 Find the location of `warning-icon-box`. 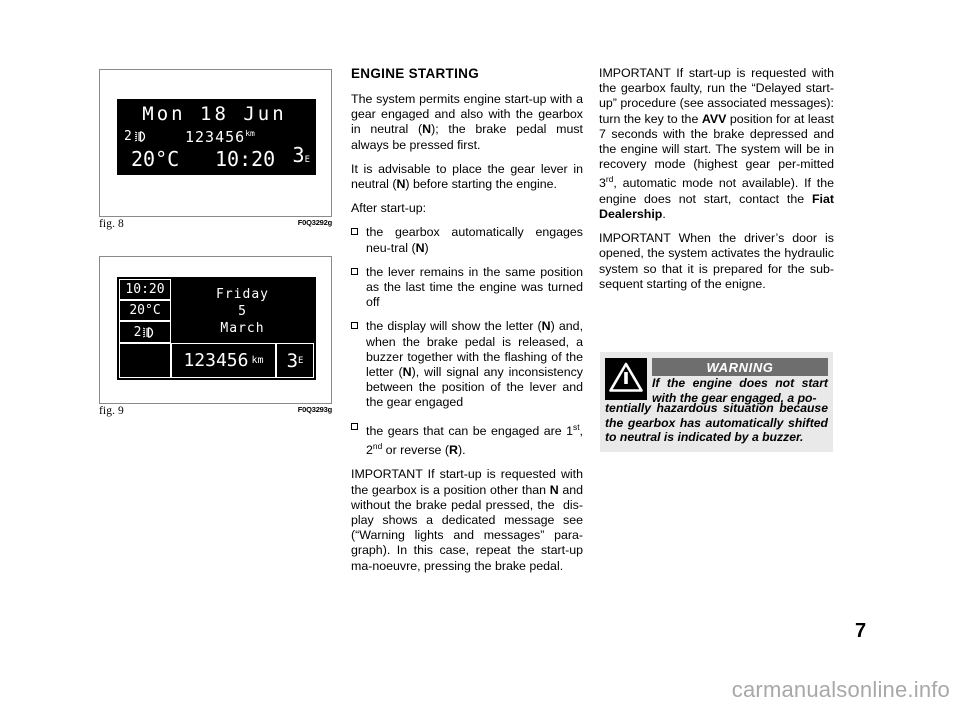

warning-icon-box is located at coordinates (626, 379).